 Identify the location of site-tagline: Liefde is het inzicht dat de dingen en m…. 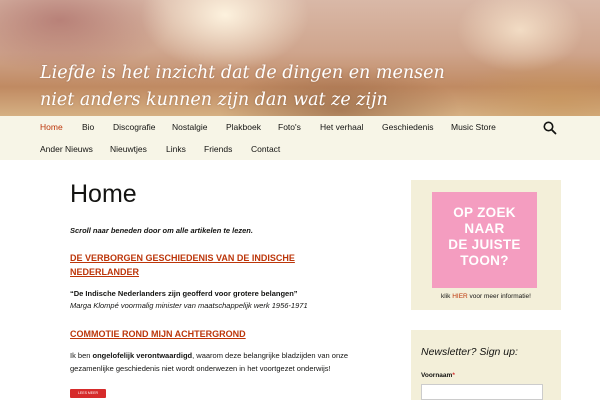
(250, 87).